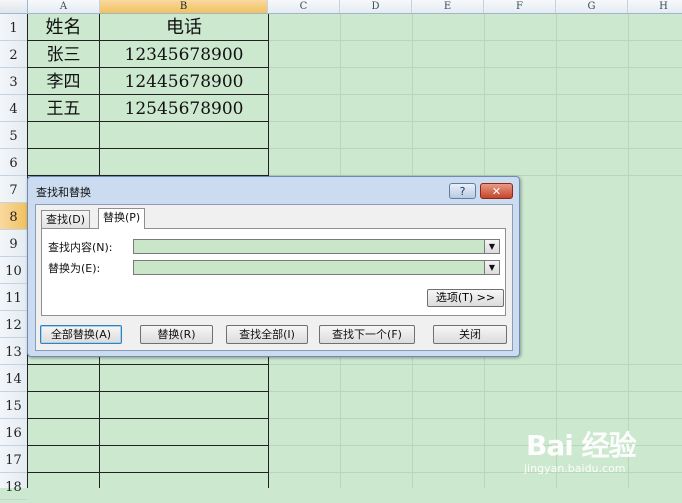 This screenshot has height=503, width=682. I want to click on baidu-watermark: Bai 经验 jingyan.baidu.com, so click(600, 453).